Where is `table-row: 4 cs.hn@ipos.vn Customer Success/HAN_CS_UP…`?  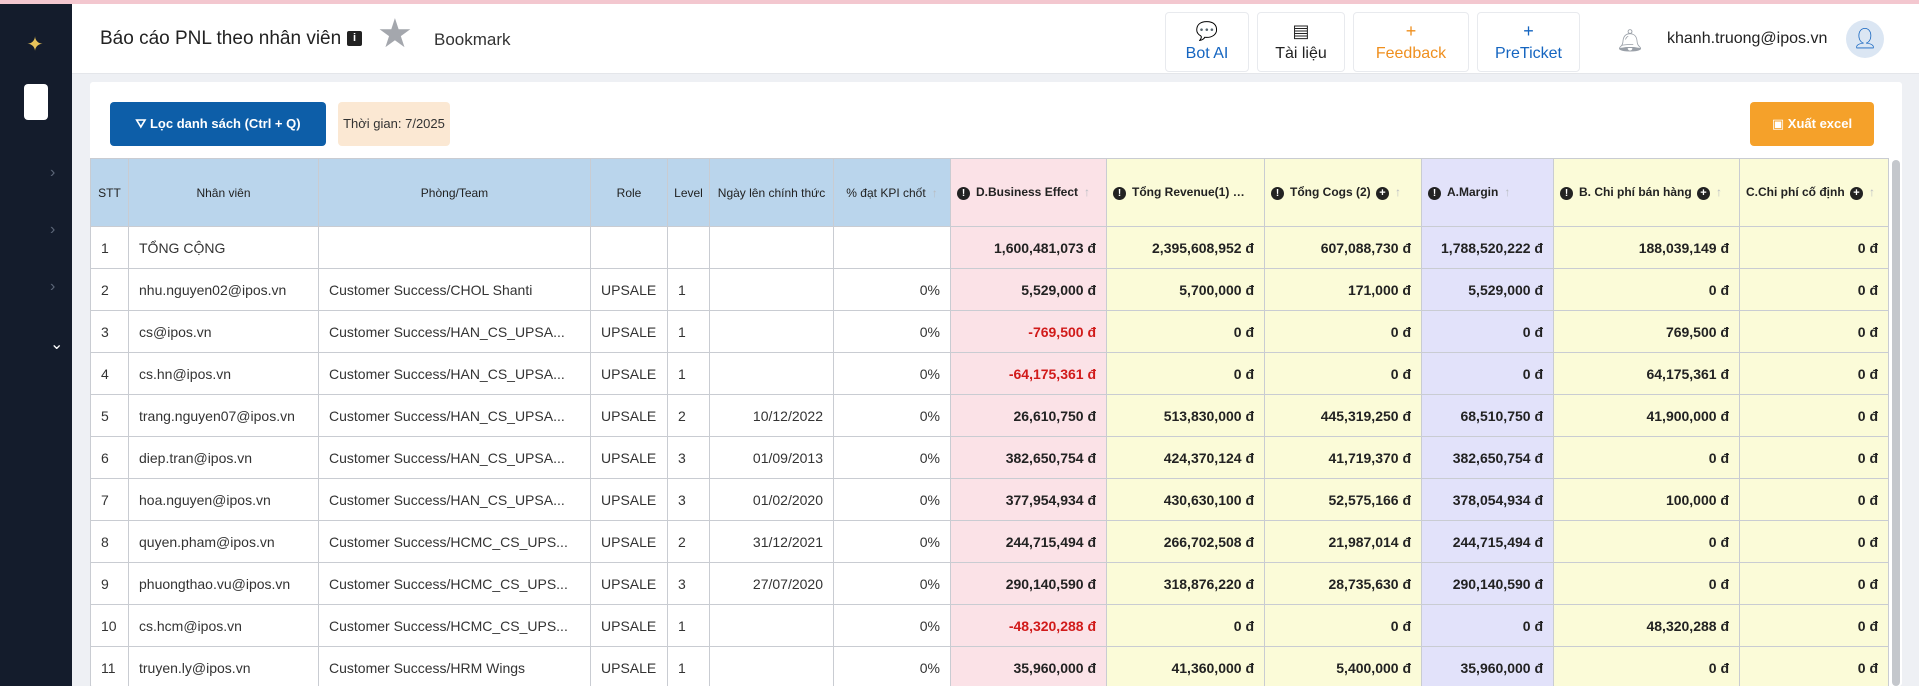 table-row: 4 cs.hn@ipos.vn Customer Success/HAN_CS_UP… is located at coordinates (989, 373).